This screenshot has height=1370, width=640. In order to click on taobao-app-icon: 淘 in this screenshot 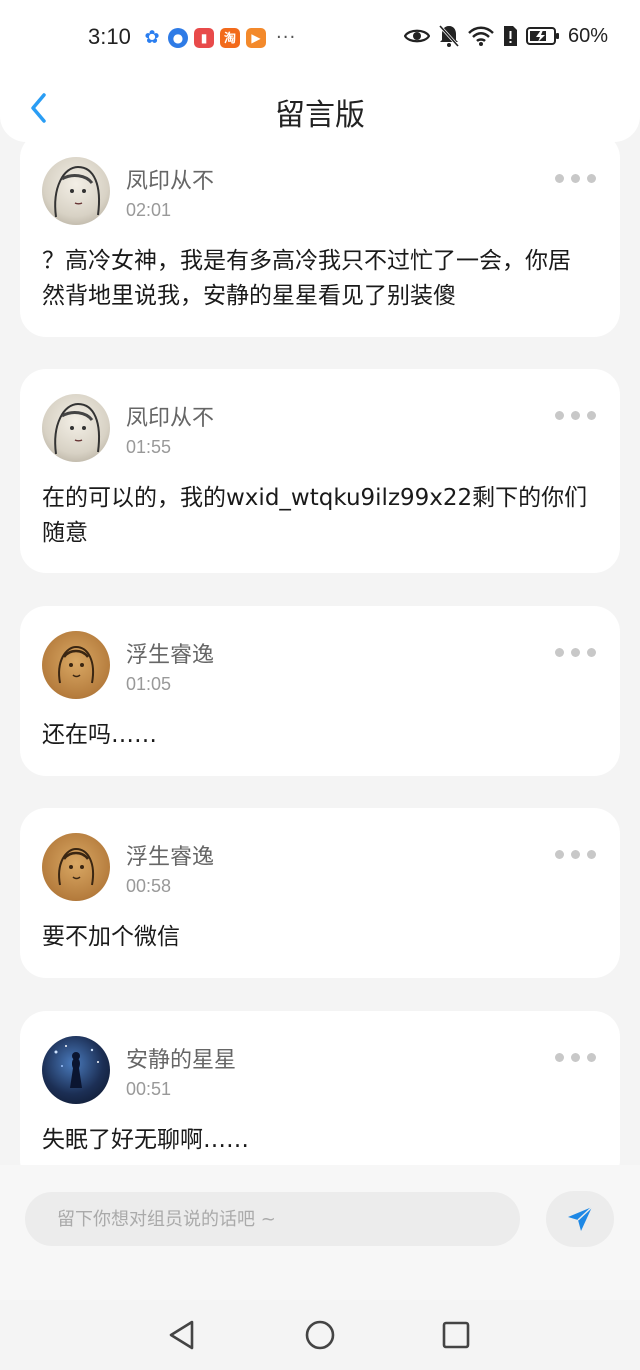, I will do `click(230, 37)`.